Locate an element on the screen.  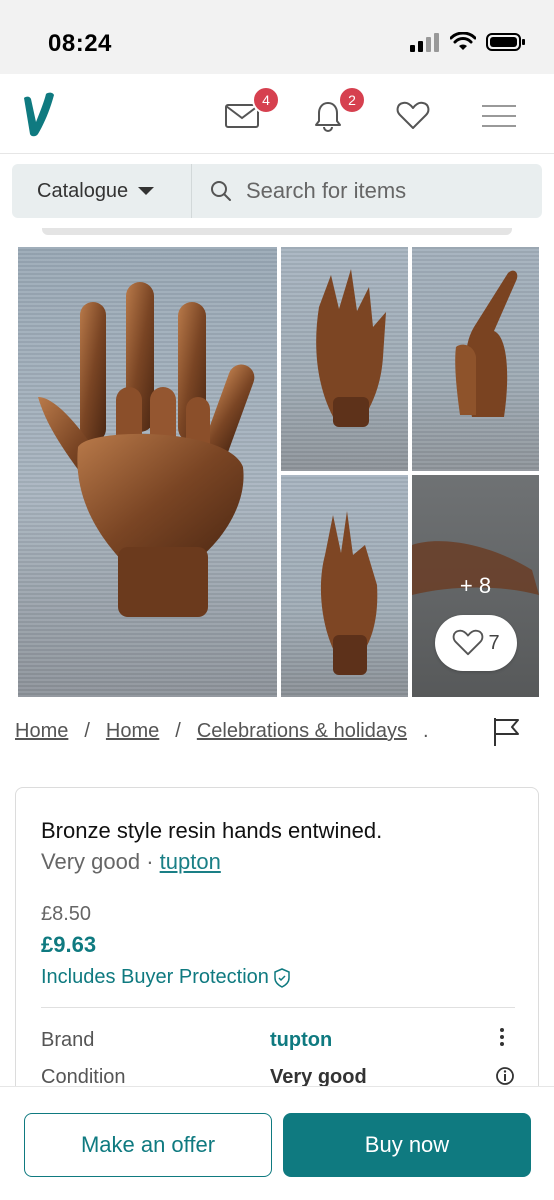
search-icon is located at coordinates (221, 191).